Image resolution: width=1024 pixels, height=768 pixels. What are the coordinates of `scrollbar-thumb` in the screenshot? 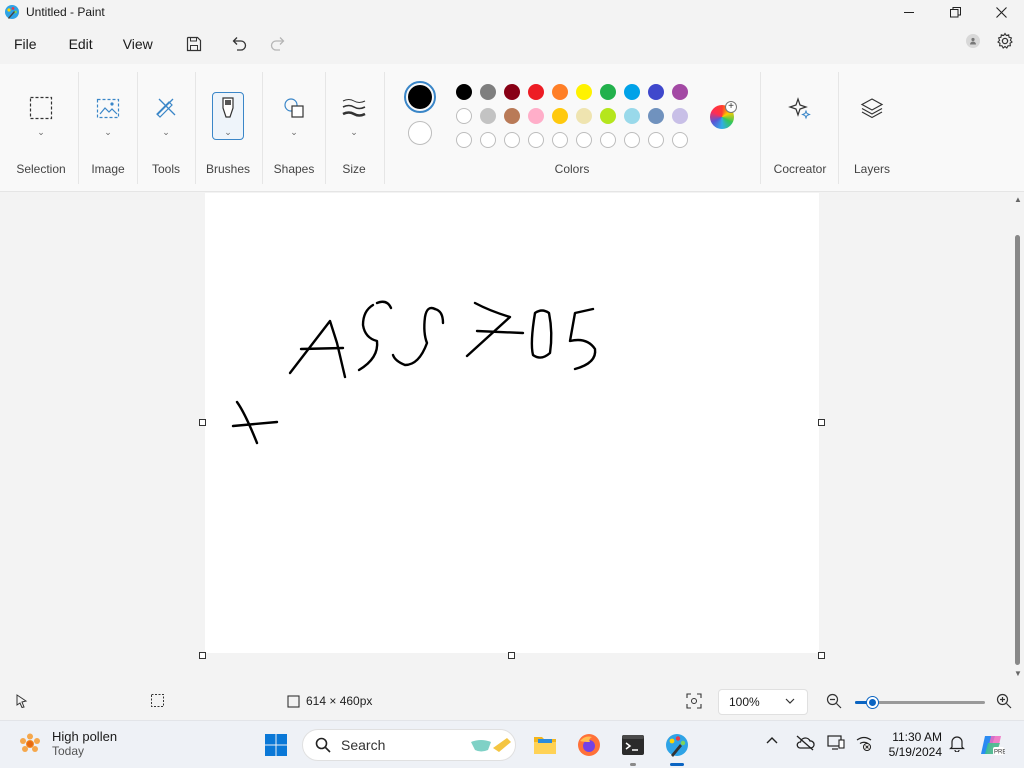 It's located at (1017, 450).